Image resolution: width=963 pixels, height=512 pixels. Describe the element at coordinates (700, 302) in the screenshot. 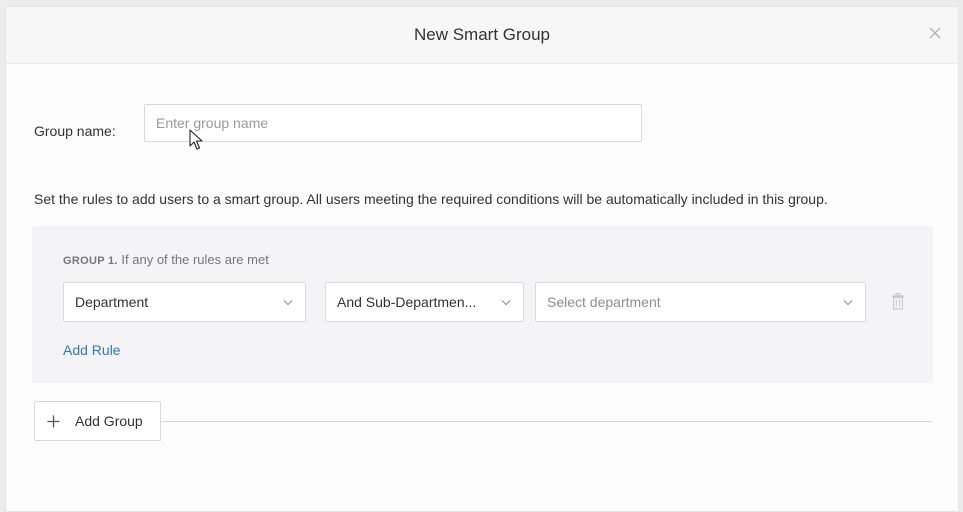

I see `department-select: Select department` at that location.